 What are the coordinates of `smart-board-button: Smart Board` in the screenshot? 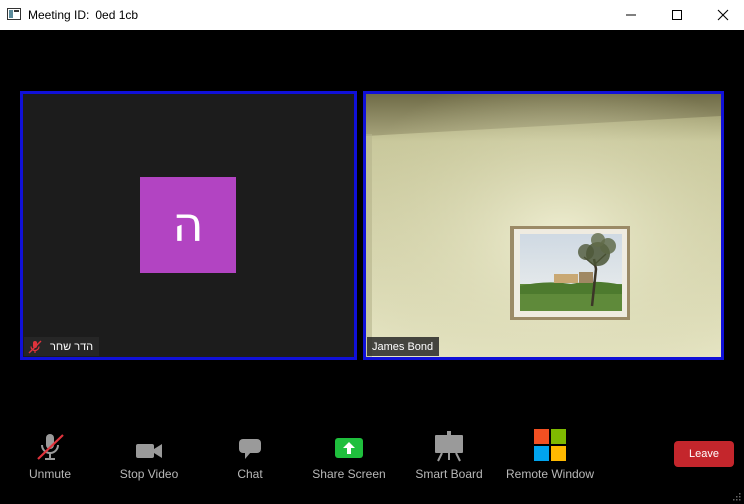 It's located at (449, 454).